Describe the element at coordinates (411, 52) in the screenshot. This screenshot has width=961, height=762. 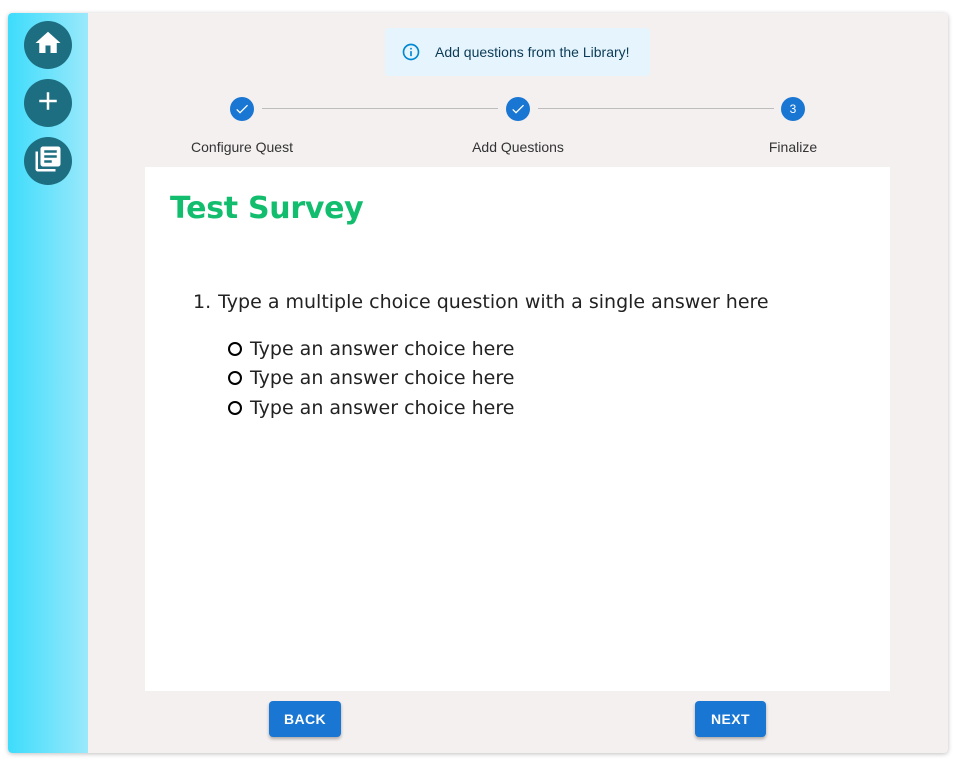
I see `info-icon` at that location.